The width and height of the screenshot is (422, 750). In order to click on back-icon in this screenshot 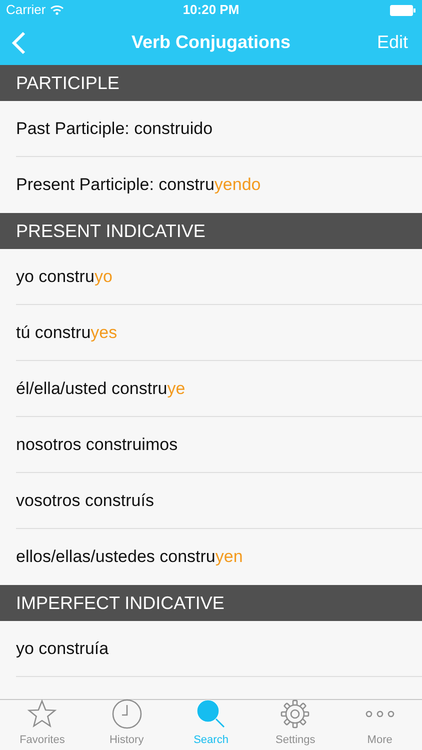, I will do `click(19, 42)`.